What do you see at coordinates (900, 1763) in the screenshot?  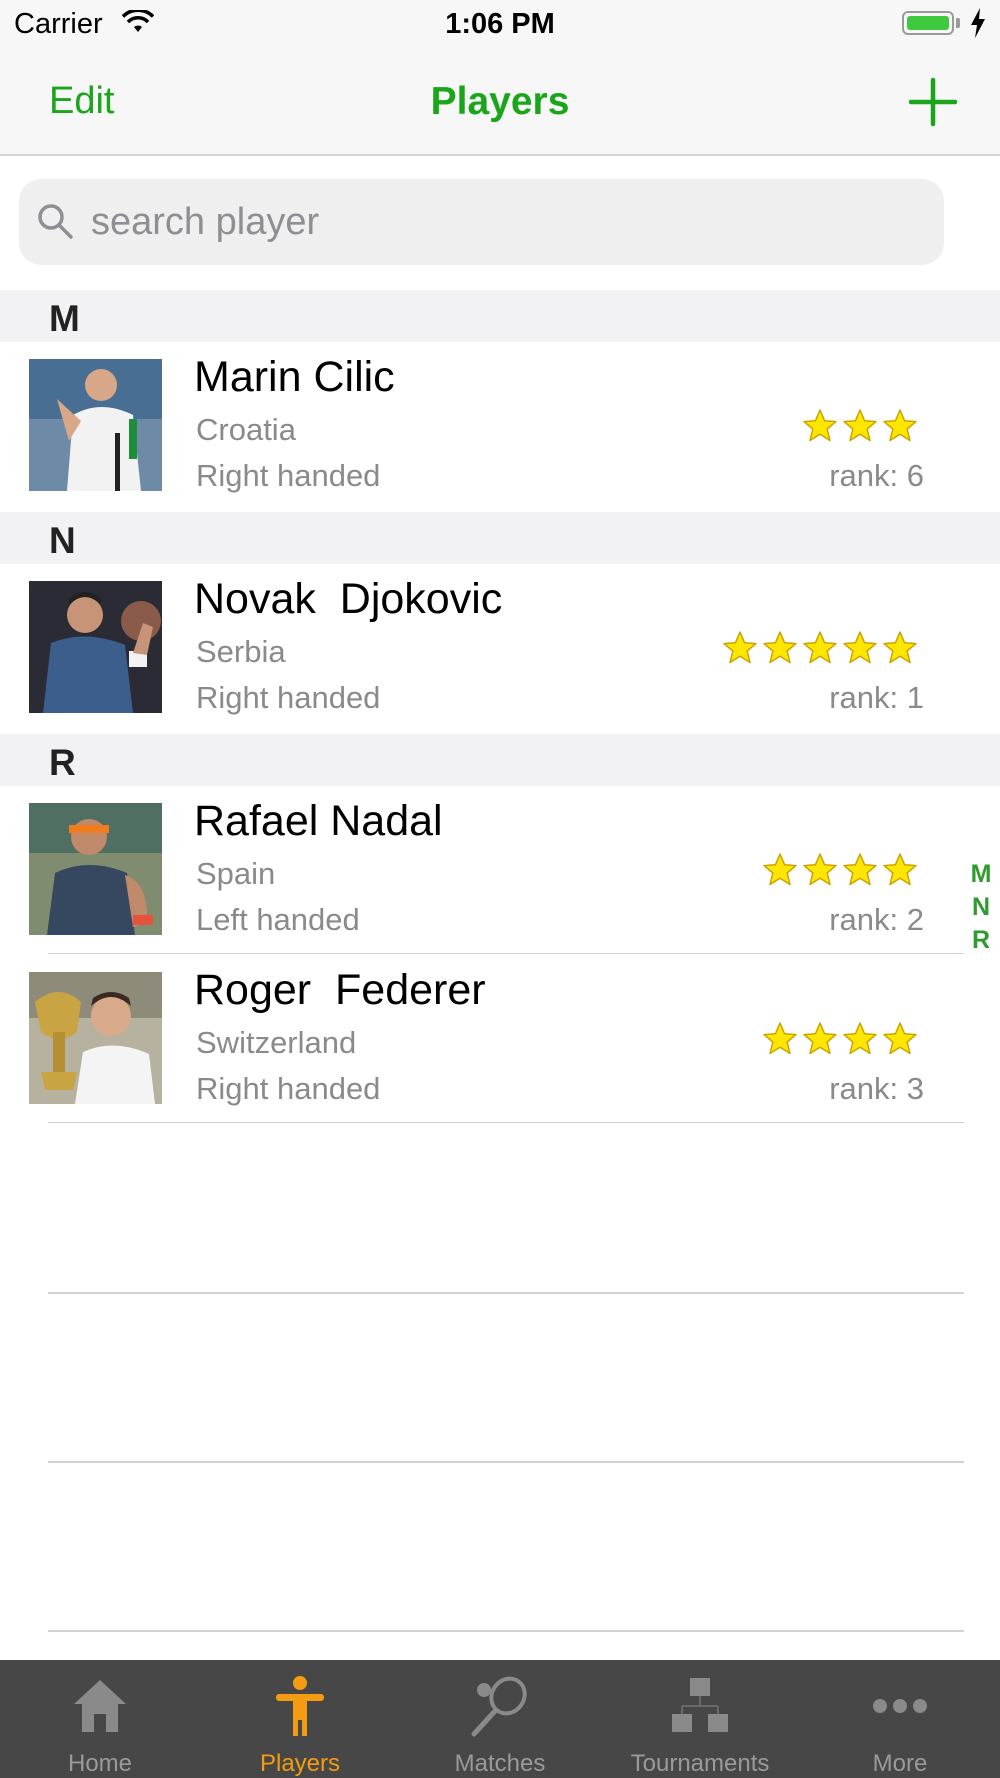 I see `tab-label: More` at bounding box center [900, 1763].